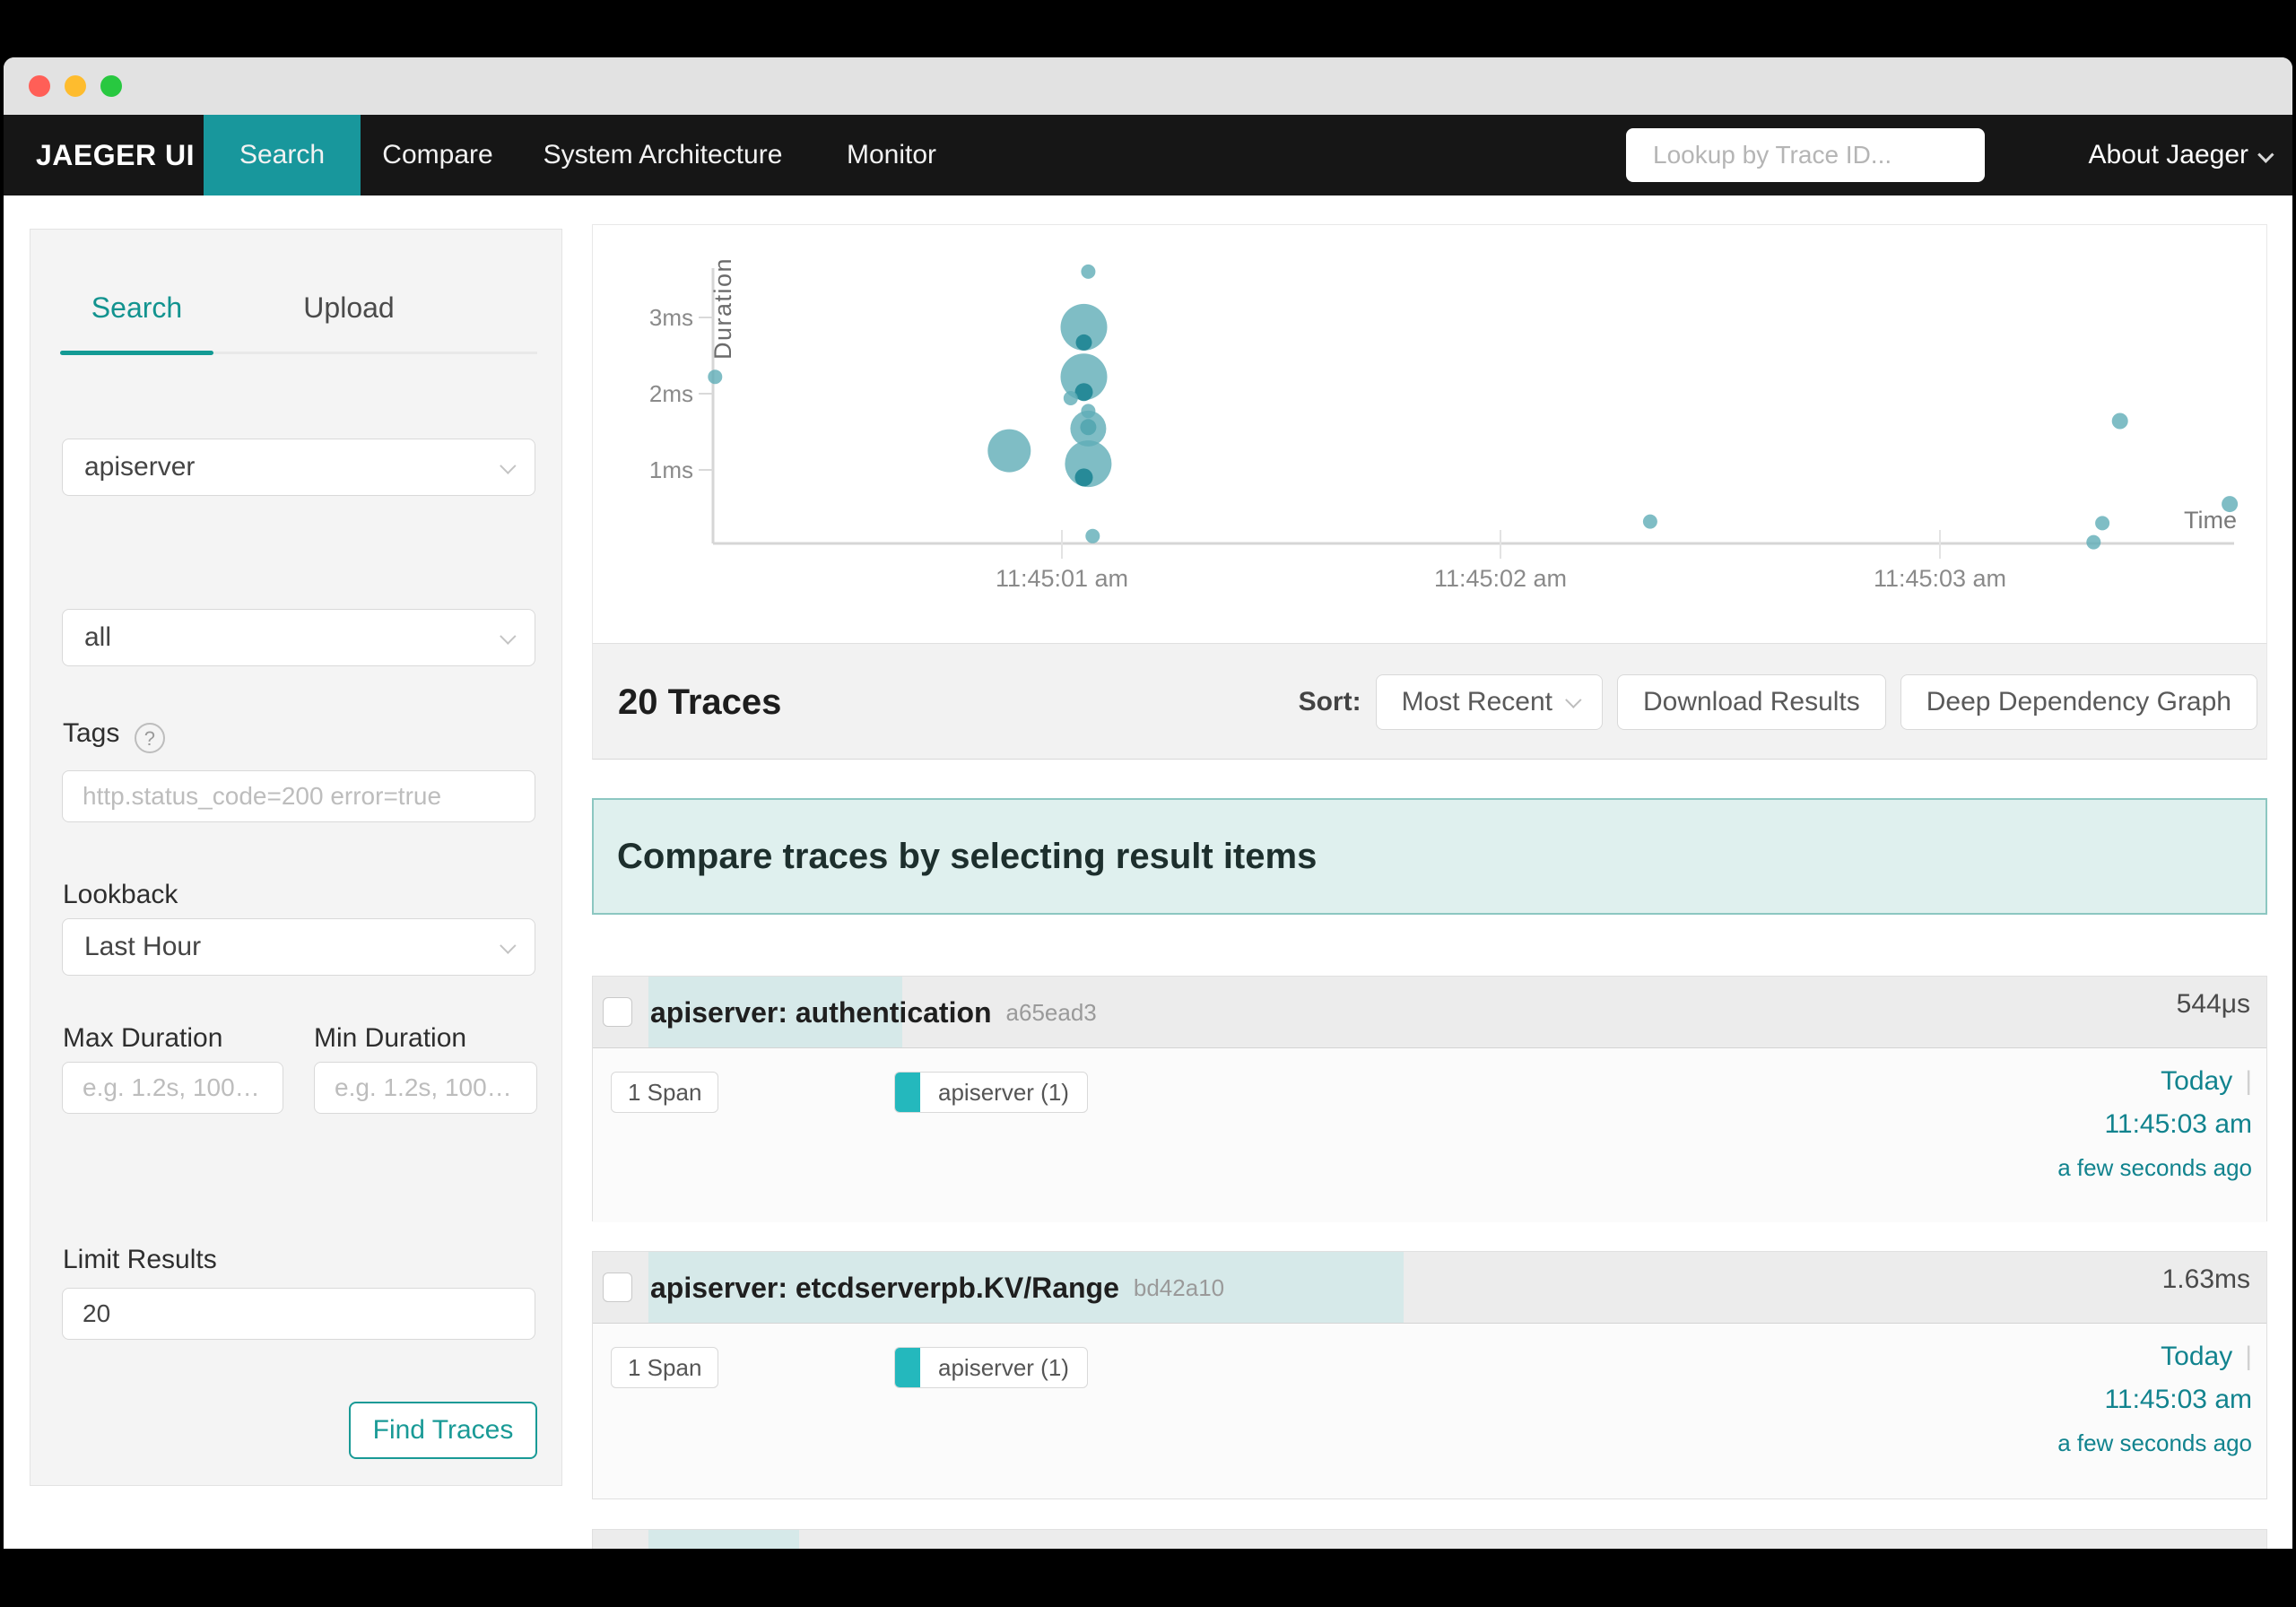 The height and width of the screenshot is (1607, 2296). Describe the element at coordinates (298, 1314) in the screenshot. I see `limit-results-input` at that location.